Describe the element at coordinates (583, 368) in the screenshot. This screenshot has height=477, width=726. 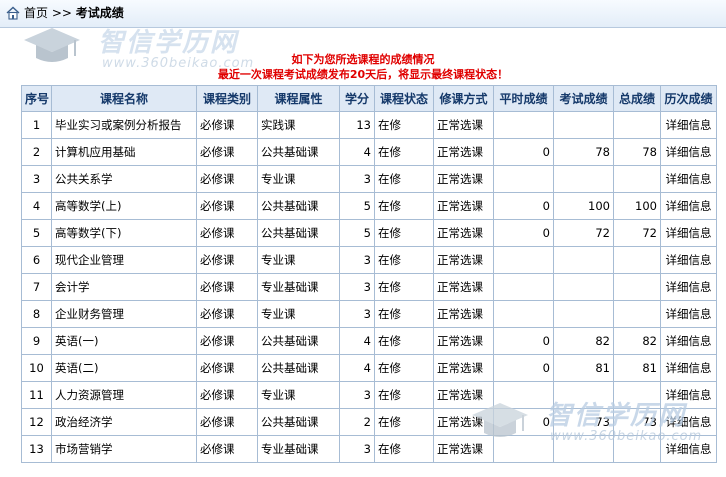
I see `cell-exam-score: 81` at that location.